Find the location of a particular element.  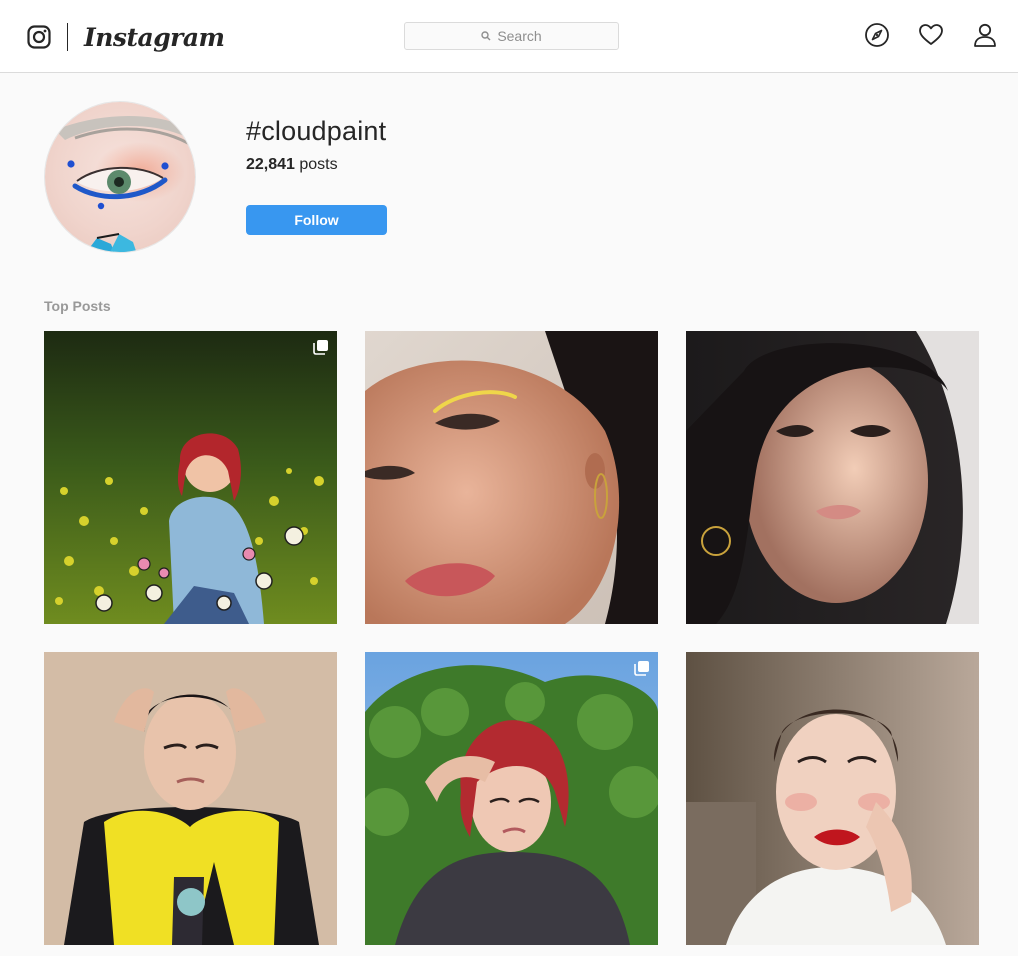

profile-person-icon is located at coordinates (985, 35).